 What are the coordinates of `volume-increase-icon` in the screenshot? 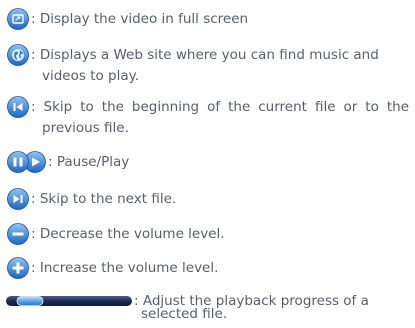 It's located at (18, 268).